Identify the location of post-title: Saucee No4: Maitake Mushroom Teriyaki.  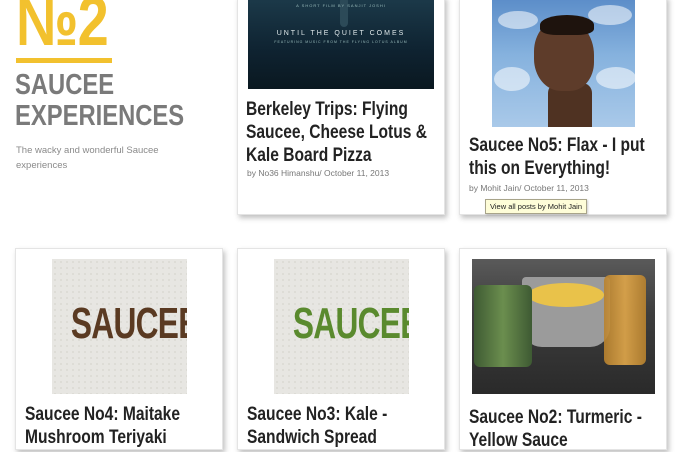
(121, 426).